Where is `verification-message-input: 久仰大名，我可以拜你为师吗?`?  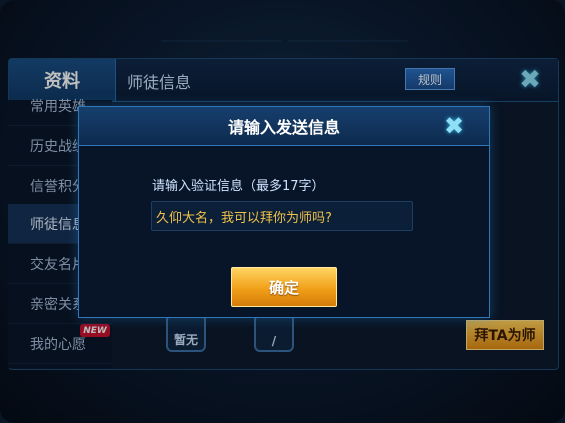
verification-message-input: 久仰大名，我可以拜你为师吗? is located at coordinates (282, 216).